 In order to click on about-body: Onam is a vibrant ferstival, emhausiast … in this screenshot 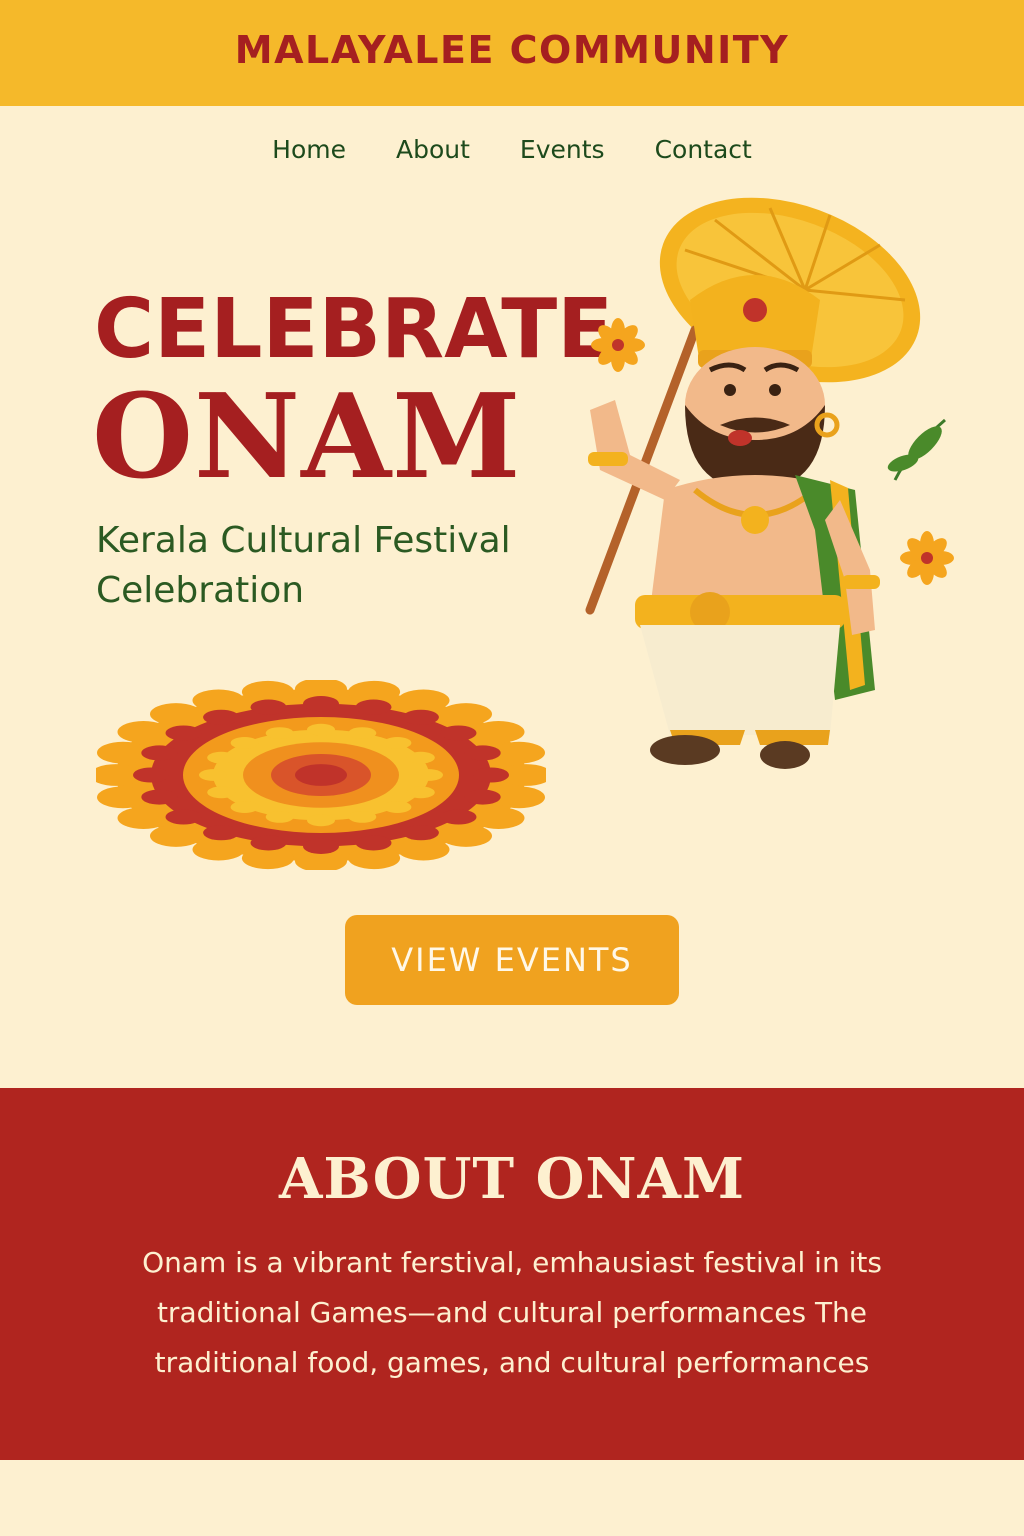, I will do `click(512, 1312)`.